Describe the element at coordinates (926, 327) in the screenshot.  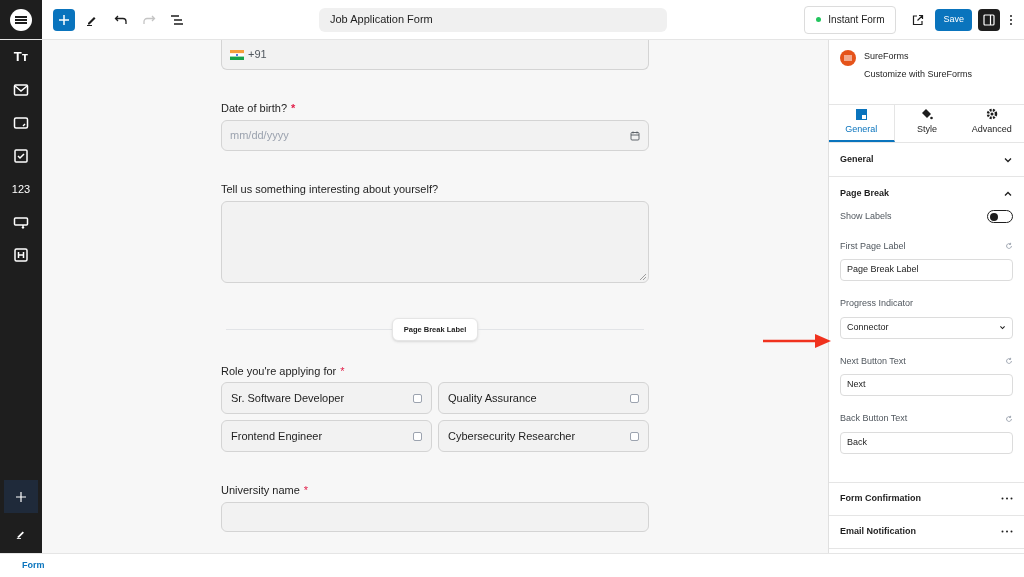
I see `select-dropdown: Connector` at that location.